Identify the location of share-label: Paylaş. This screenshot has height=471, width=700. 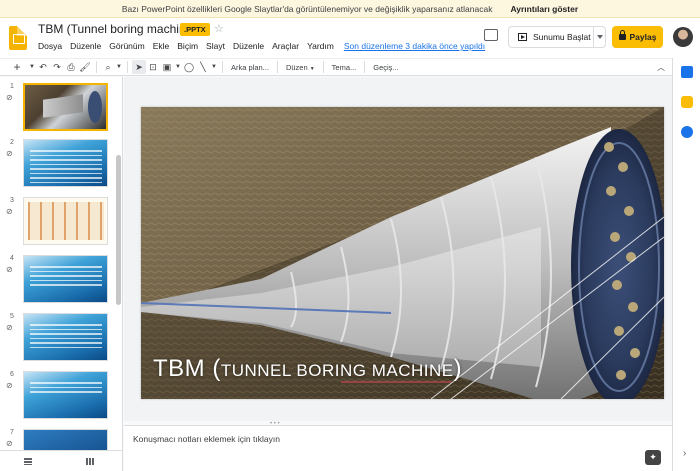
(643, 37).